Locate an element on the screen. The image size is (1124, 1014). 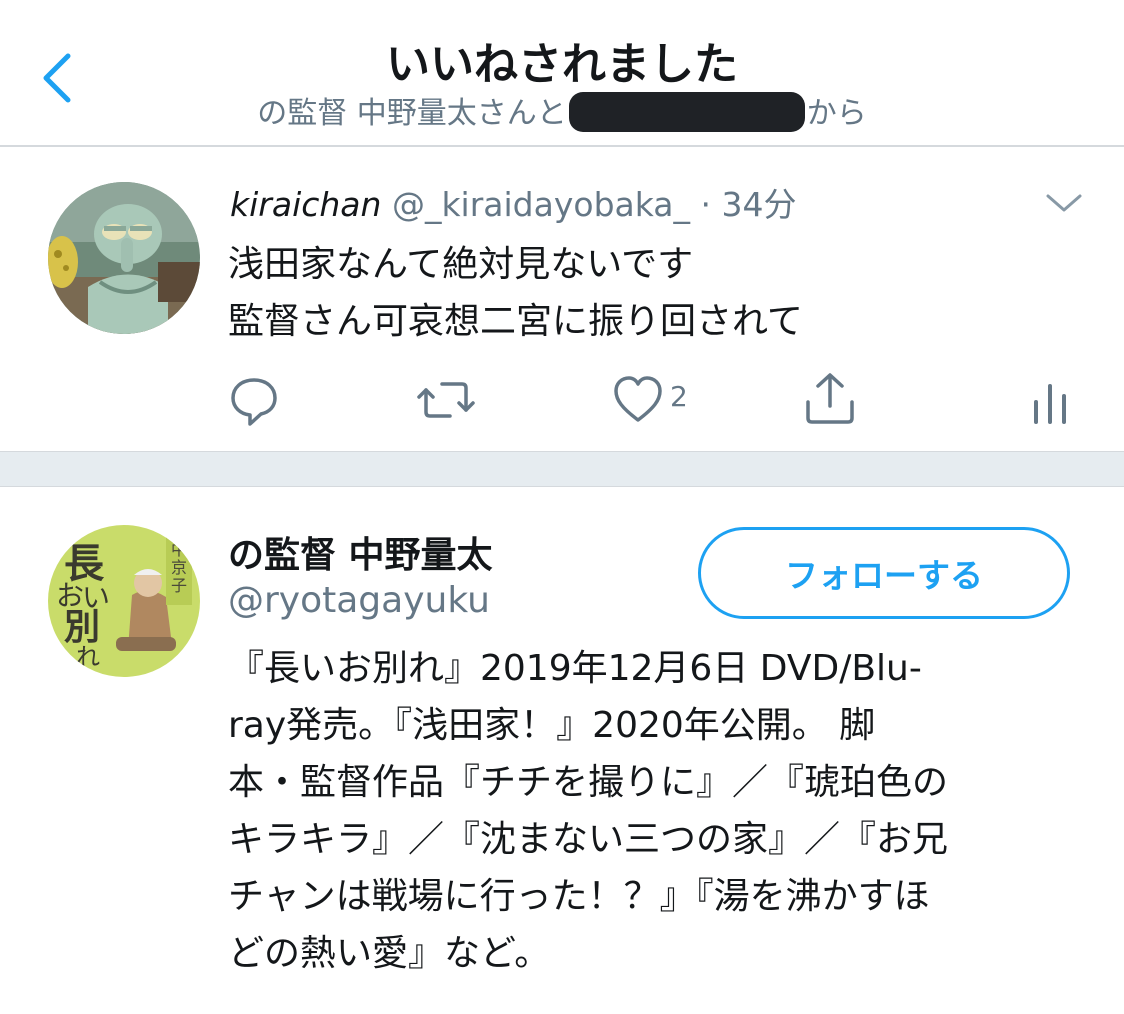
avatar-title-4: 別 is located at coordinates (82, 627).